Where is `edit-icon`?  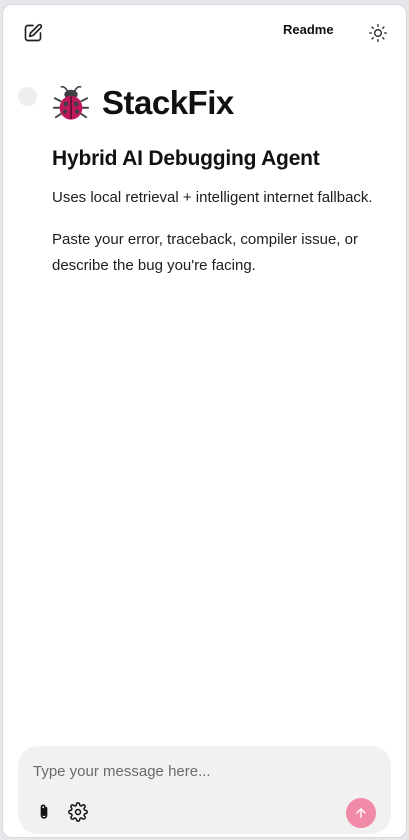 edit-icon is located at coordinates (33, 32).